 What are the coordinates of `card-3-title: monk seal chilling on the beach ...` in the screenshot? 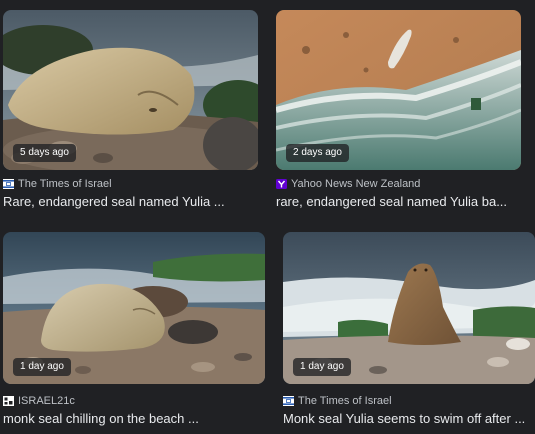 It's located at (134, 418).